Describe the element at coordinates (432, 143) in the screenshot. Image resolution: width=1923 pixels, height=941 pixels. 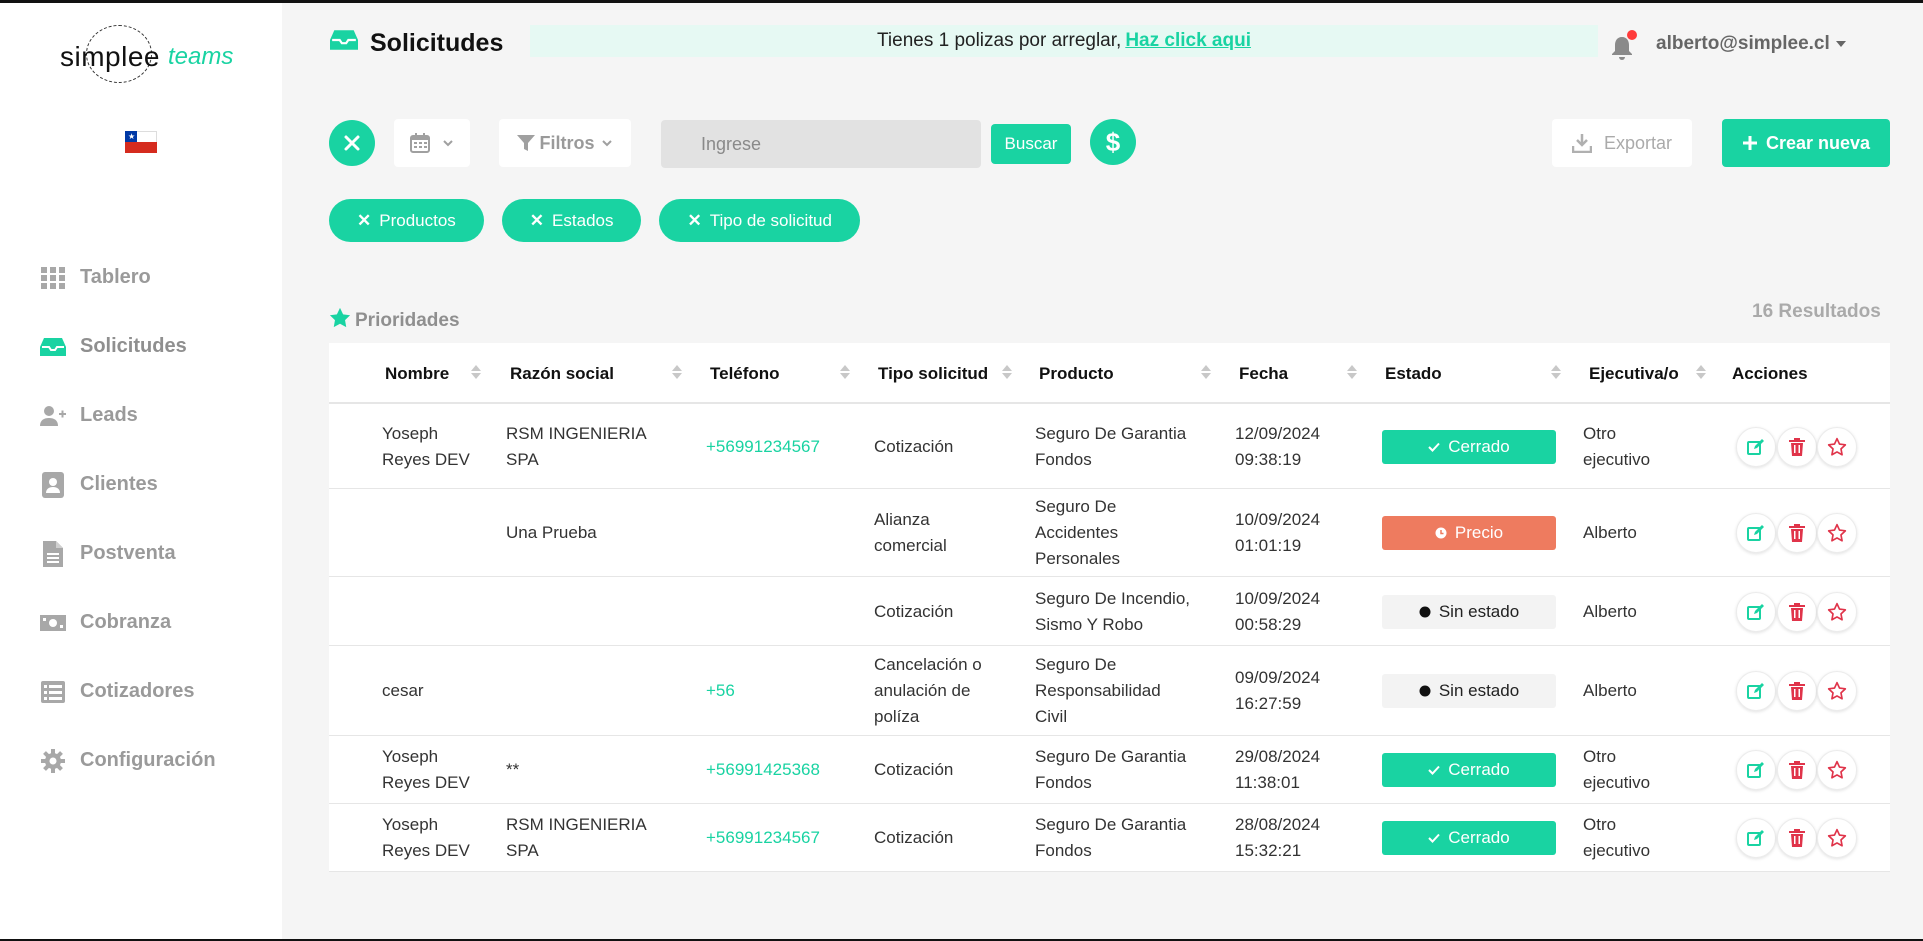
I see `date-picker-button` at that location.